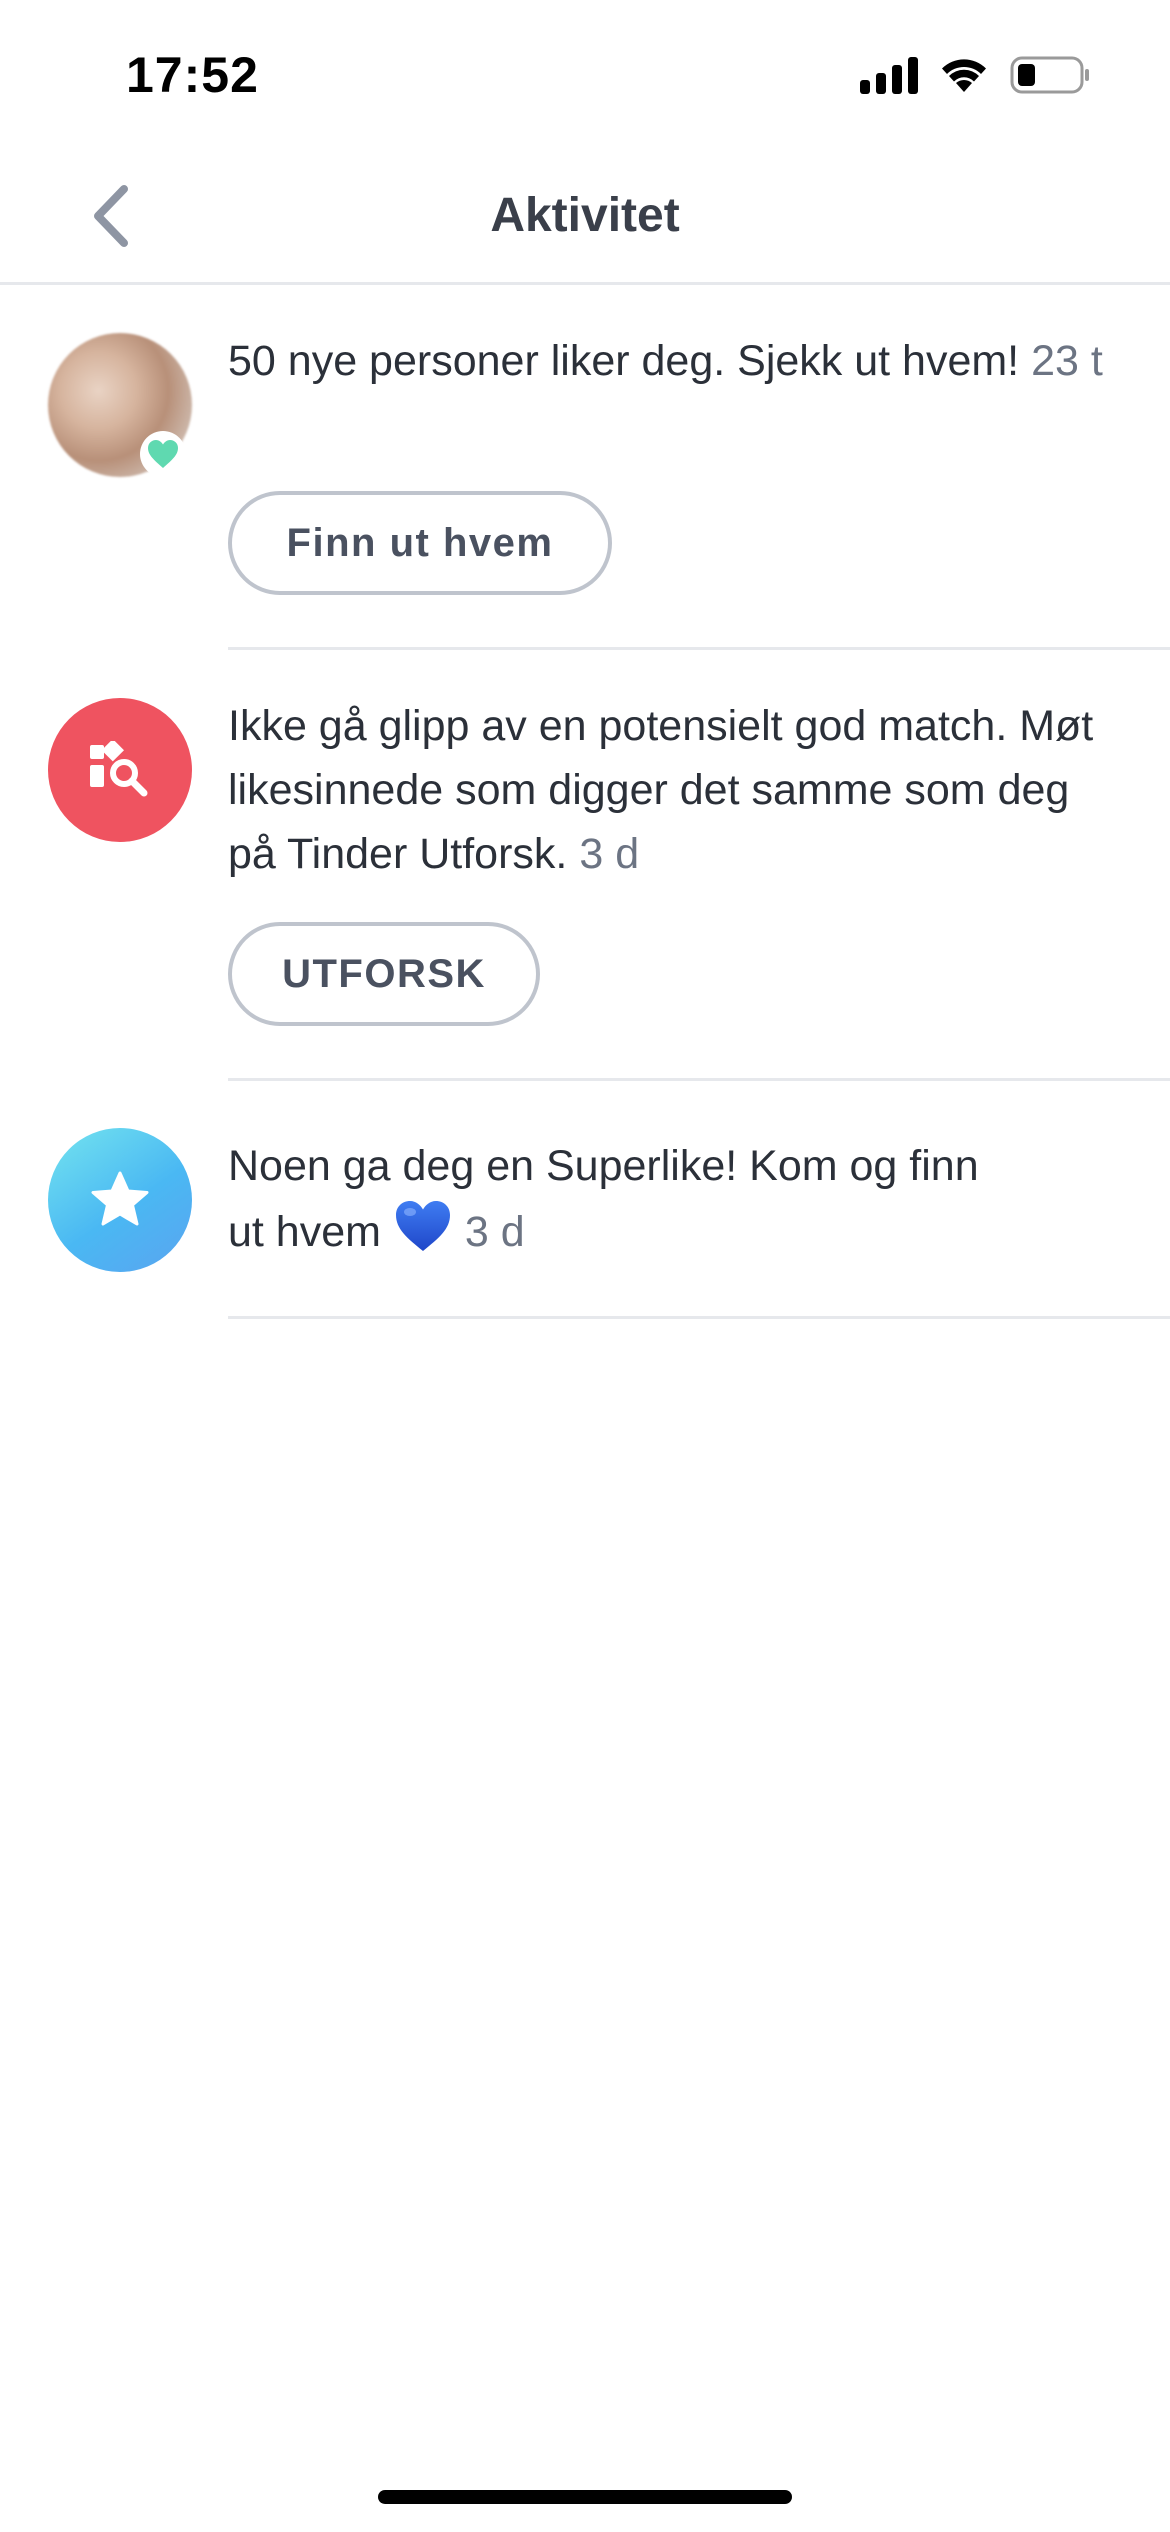 This screenshot has height=2532, width=1170. I want to click on star-icon, so click(120, 1198).